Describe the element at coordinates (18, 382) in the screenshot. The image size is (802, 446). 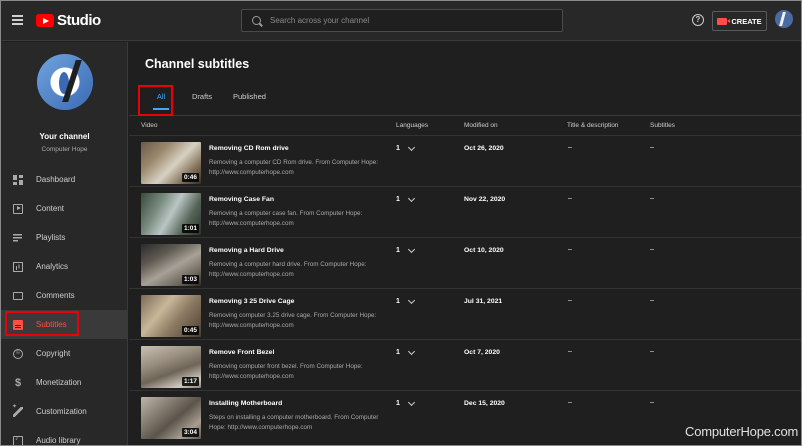
I see `monetization-icon: $` at that location.